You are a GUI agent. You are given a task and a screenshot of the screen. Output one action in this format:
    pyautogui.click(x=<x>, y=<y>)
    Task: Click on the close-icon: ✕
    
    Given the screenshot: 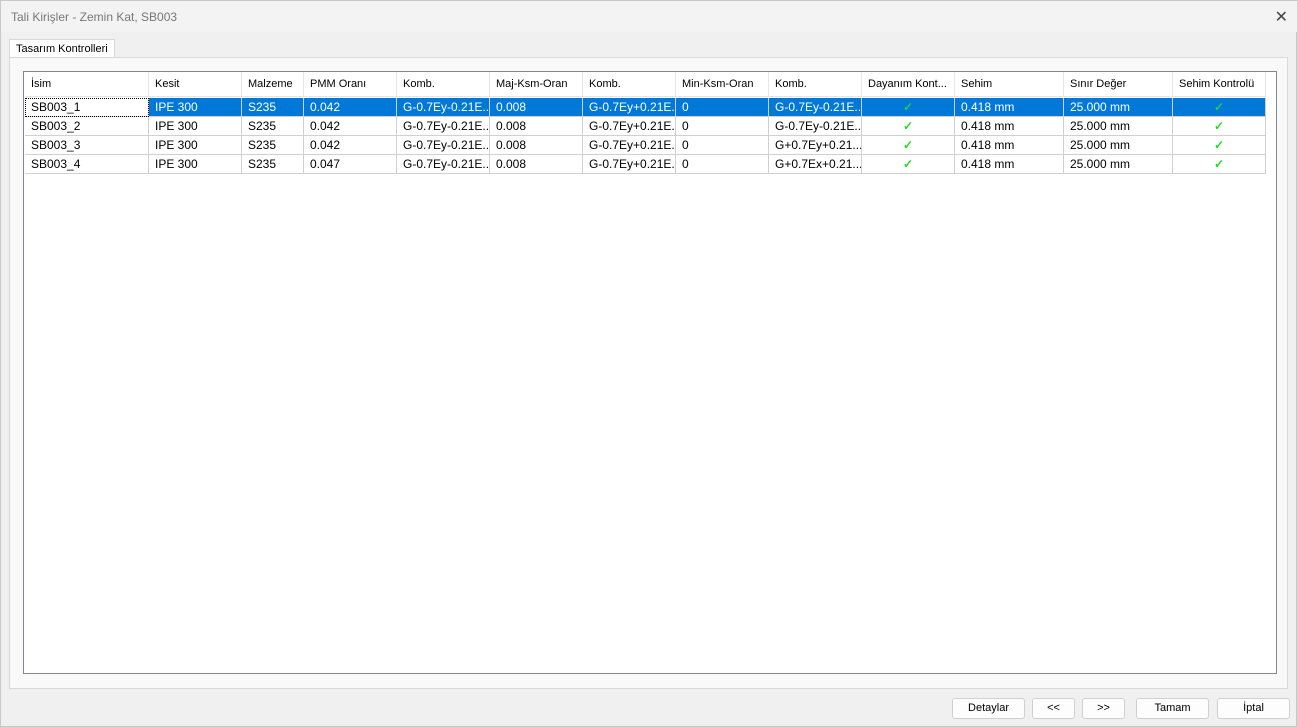 What is the action you would take?
    pyautogui.click(x=1281, y=17)
    